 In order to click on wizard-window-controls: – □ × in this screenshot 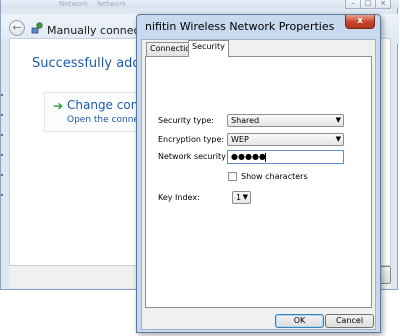, I will do `click(368, 4)`.